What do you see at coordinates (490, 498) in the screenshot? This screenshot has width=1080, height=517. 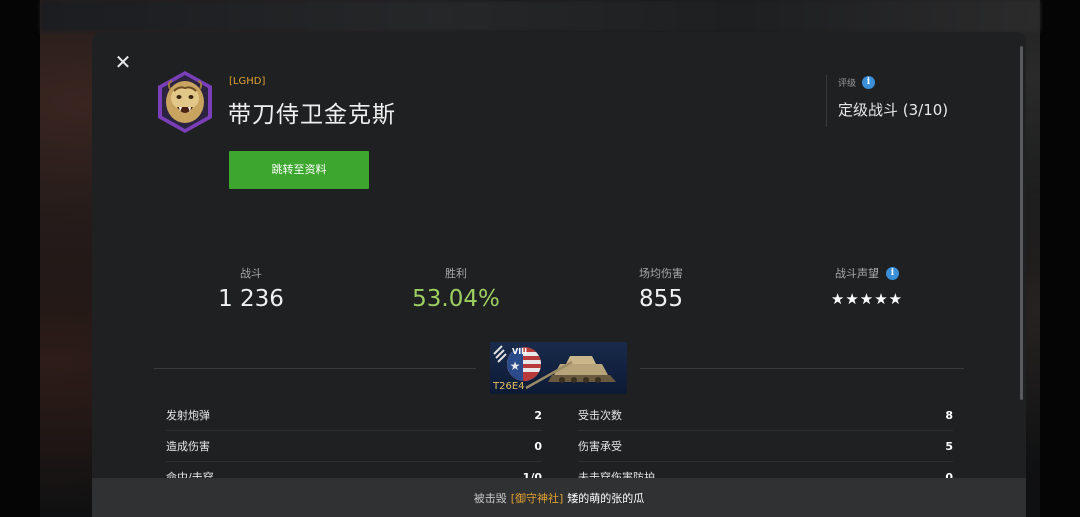 I see `kill-prefix: 被击毁` at bounding box center [490, 498].